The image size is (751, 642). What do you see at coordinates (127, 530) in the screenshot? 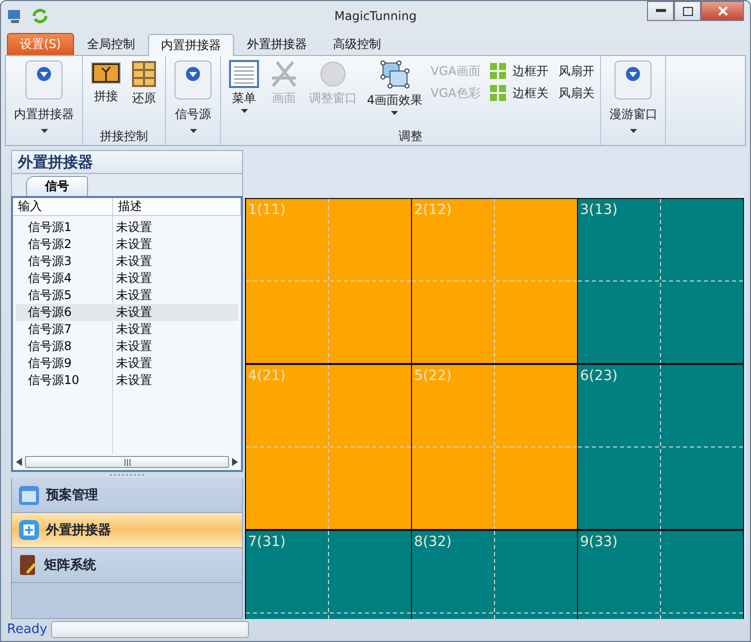
I see `nav-item: 外置拼接器` at bounding box center [127, 530].